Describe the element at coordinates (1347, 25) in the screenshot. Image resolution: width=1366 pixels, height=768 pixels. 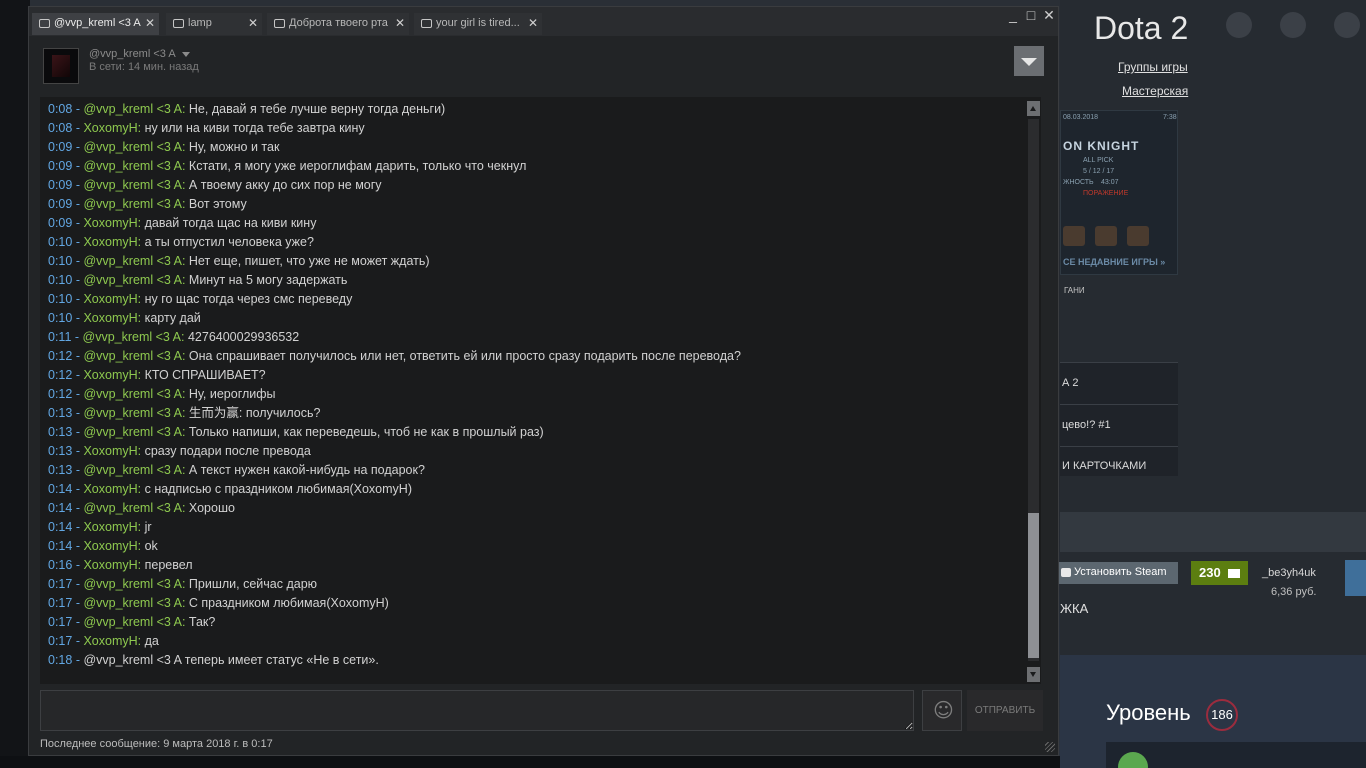
I see `profile-icon` at that location.